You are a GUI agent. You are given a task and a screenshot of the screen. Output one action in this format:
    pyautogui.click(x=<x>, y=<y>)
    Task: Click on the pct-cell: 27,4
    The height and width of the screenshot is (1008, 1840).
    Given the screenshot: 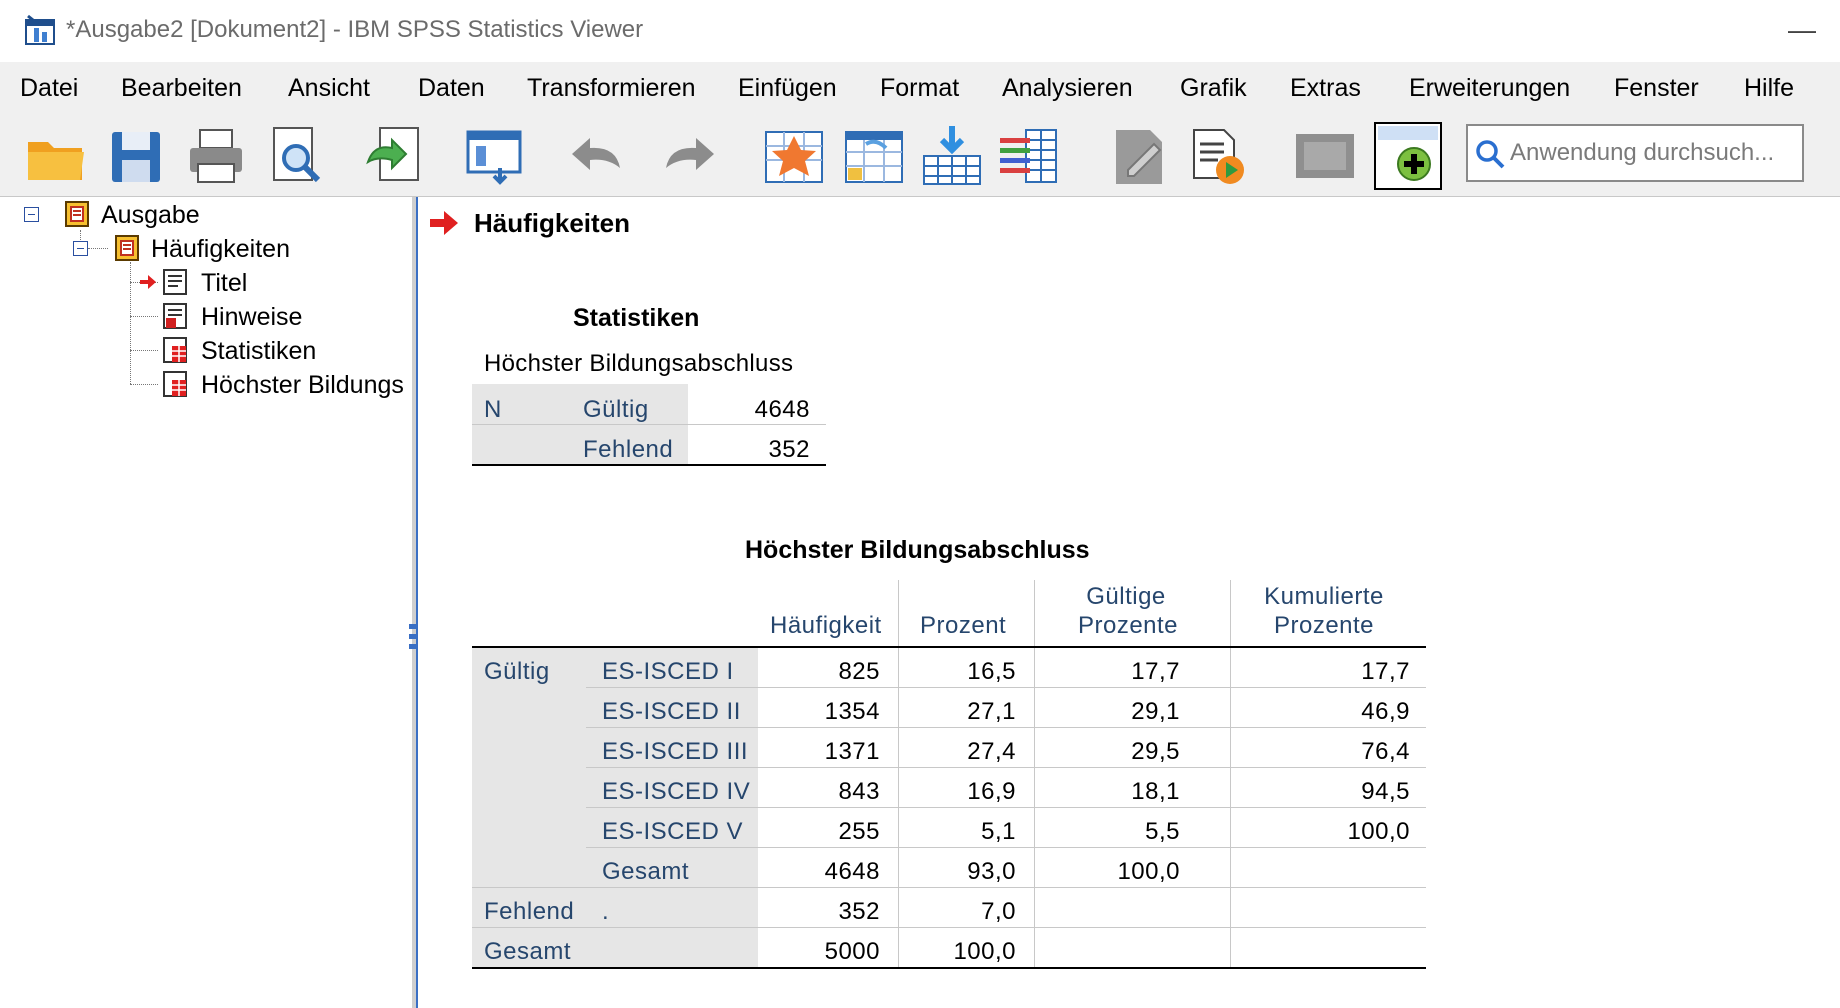 What is the action you would take?
    pyautogui.click(x=991, y=751)
    